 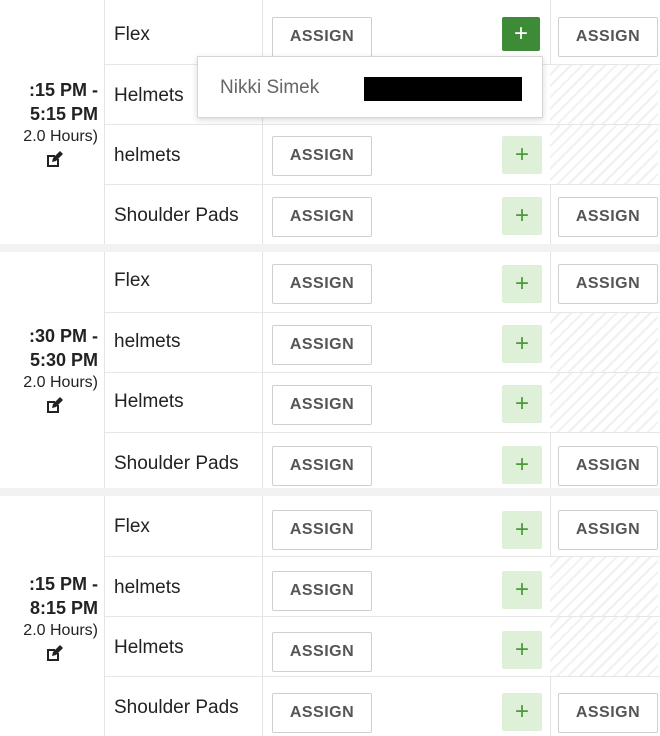 What do you see at coordinates (63, 114) in the screenshot?
I see `shift-end-time: 5:15 PM` at bounding box center [63, 114].